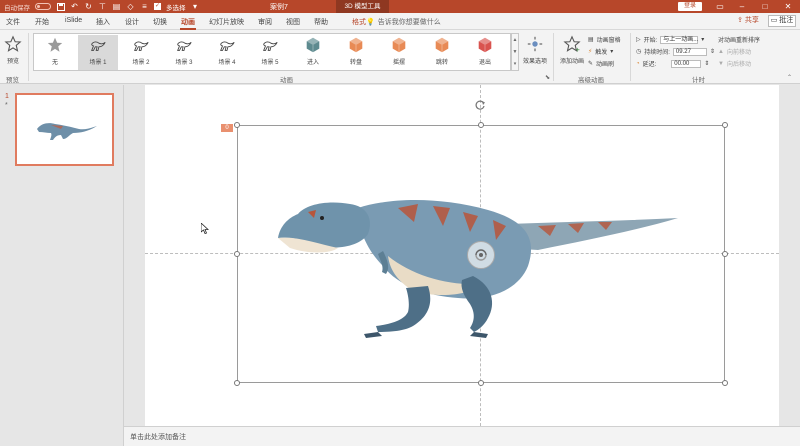  I want to click on tab-animations: 动画, so click(188, 23).